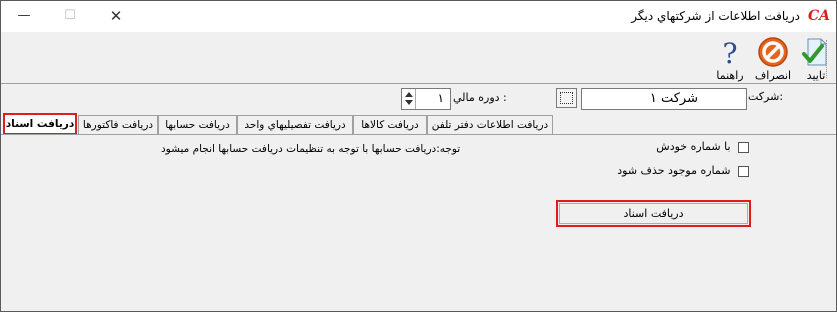 The height and width of the screenshot is (312, 837). I want to click on spinner-arrows, so click(409, 99).